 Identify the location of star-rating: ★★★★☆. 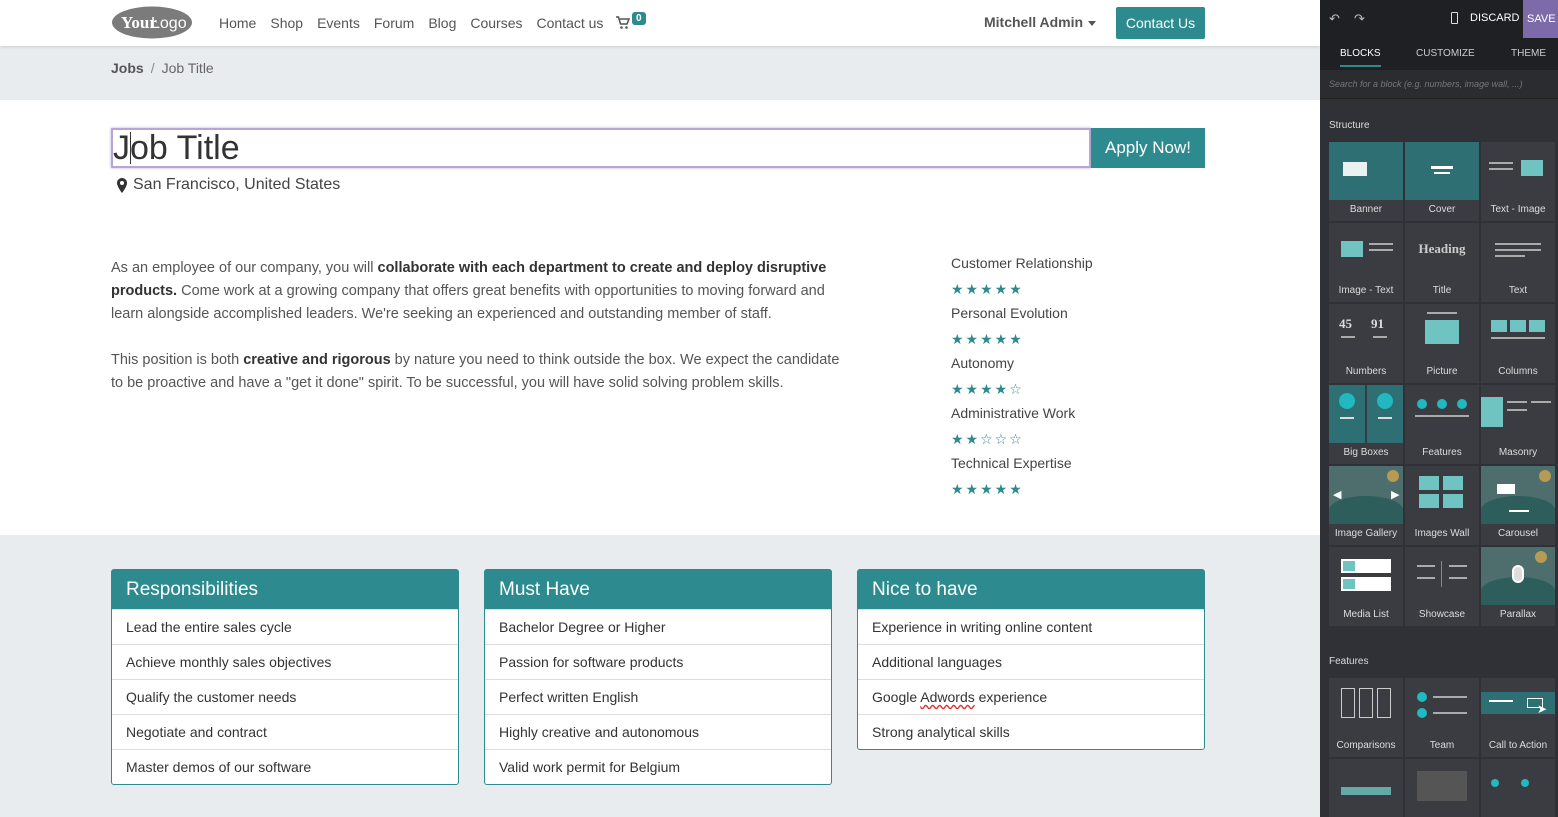
(987, 389).